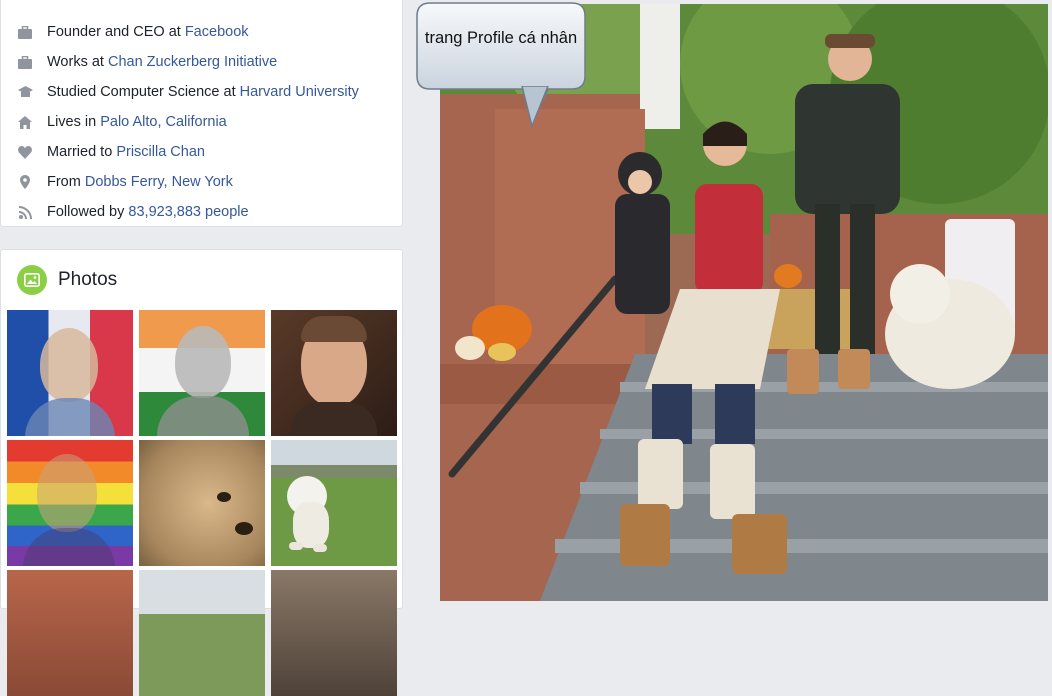 The height and width of the screenshot is (696, 1052). I want to click on portrait-photo, so click(334, 373).